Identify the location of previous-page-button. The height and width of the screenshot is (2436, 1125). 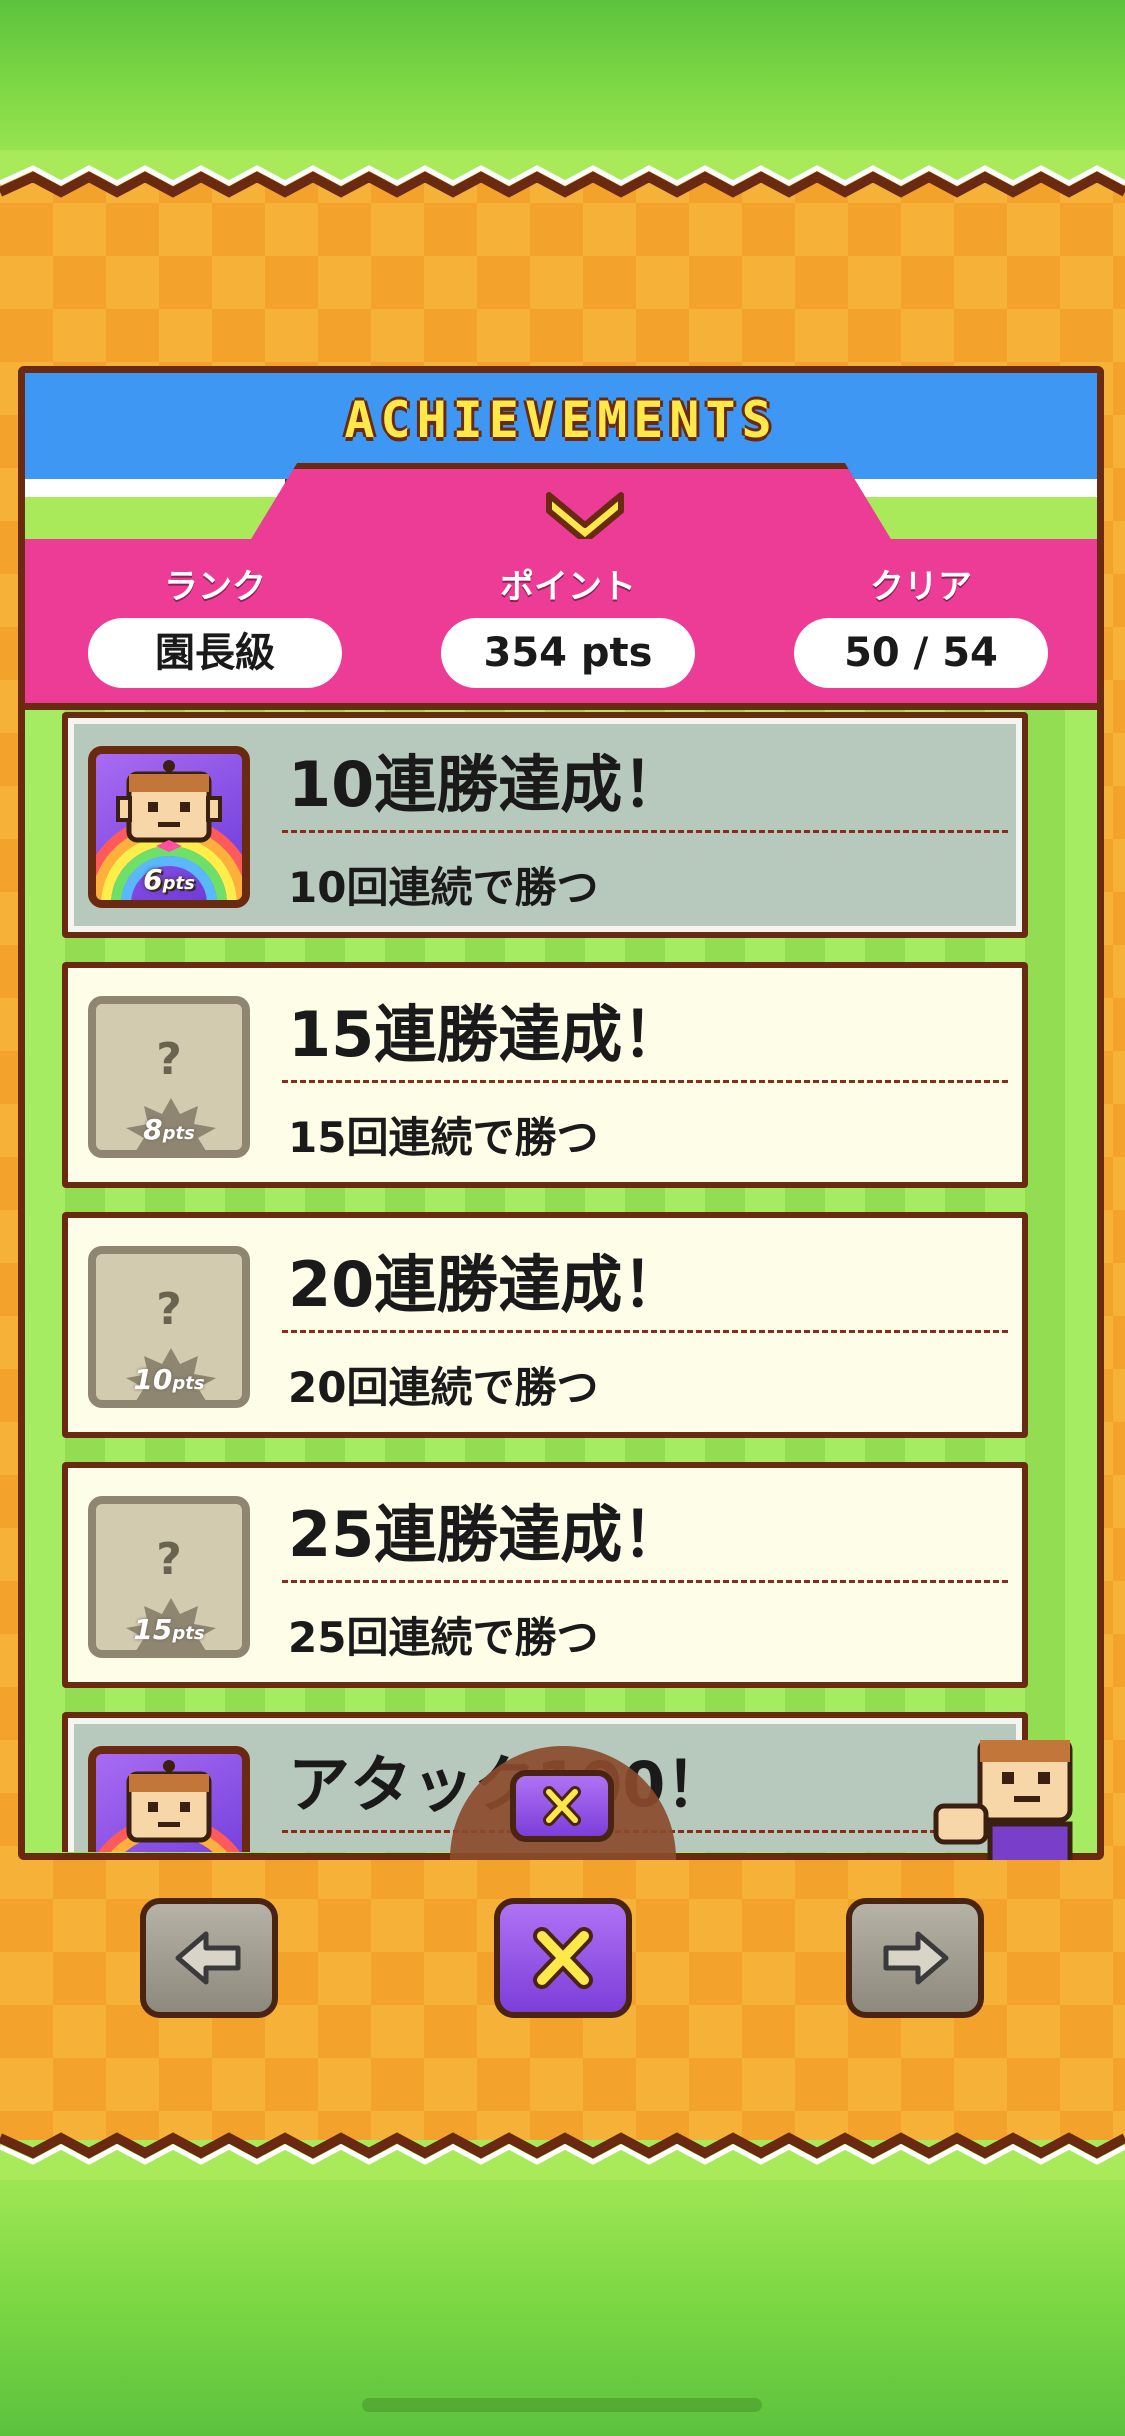
(209, 1958).